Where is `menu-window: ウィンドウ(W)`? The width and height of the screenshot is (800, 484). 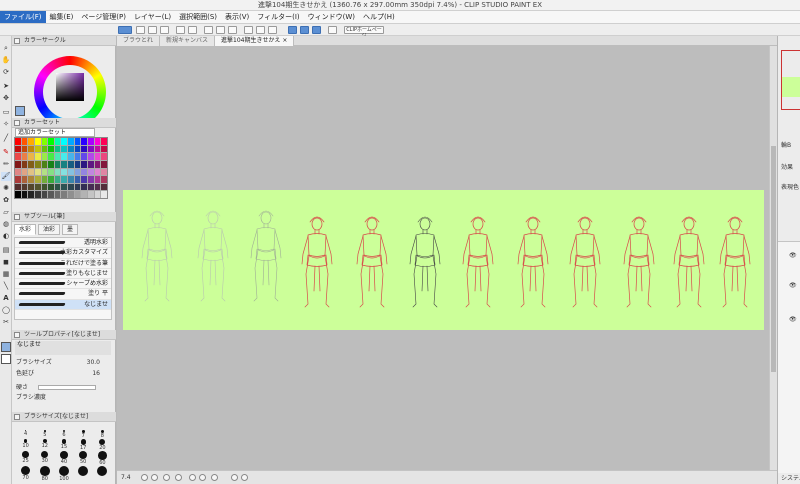 menu-window: ウィンドウ(W) is located at coordinates (331, 17).